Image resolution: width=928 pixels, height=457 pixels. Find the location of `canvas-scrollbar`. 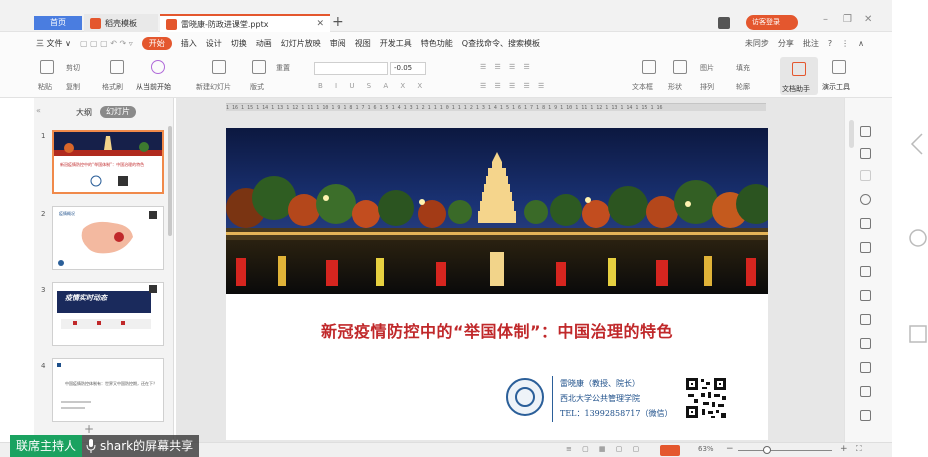

canvas-scrollbar is located at coordinates (851, 134).